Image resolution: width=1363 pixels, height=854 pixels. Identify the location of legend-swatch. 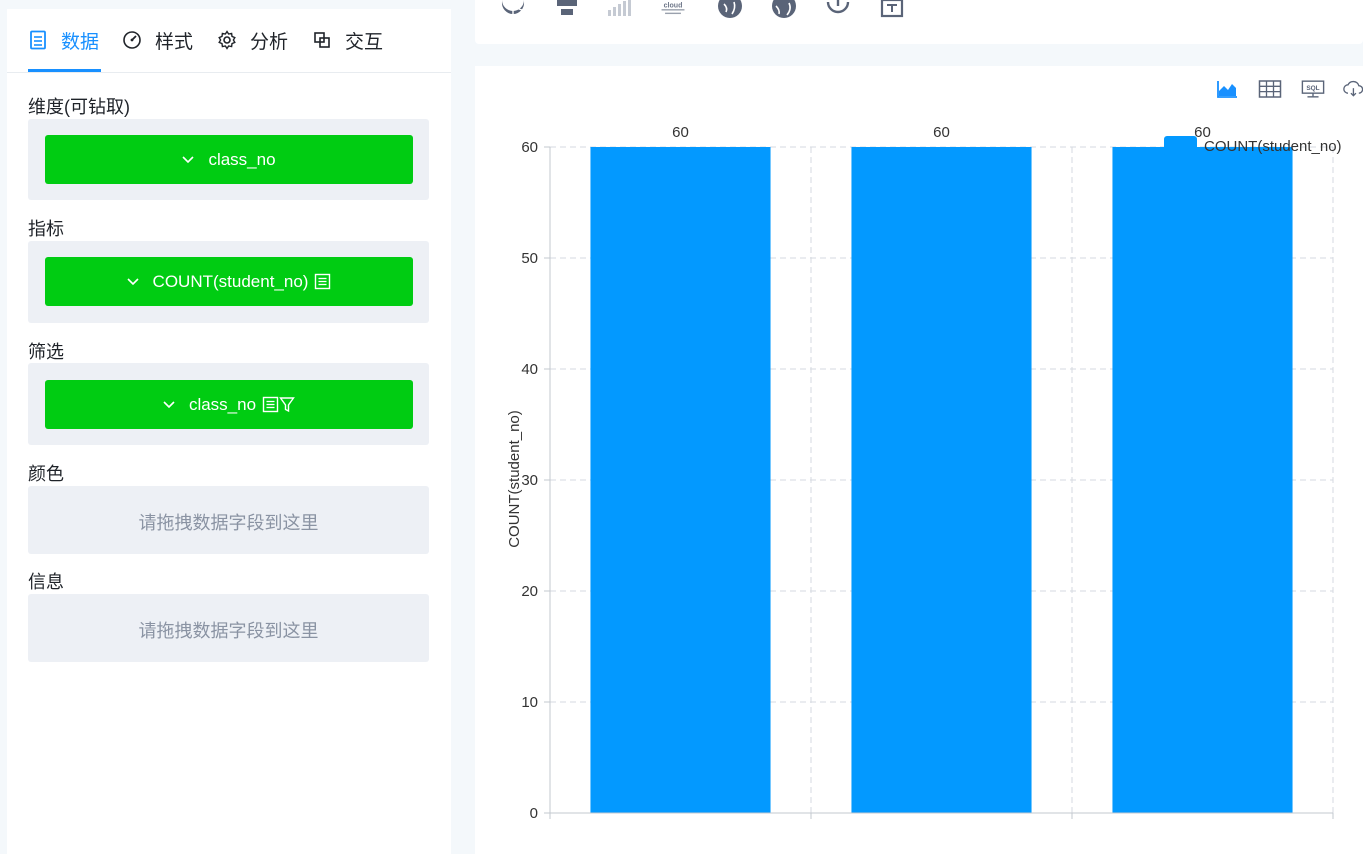
(1180, 146).